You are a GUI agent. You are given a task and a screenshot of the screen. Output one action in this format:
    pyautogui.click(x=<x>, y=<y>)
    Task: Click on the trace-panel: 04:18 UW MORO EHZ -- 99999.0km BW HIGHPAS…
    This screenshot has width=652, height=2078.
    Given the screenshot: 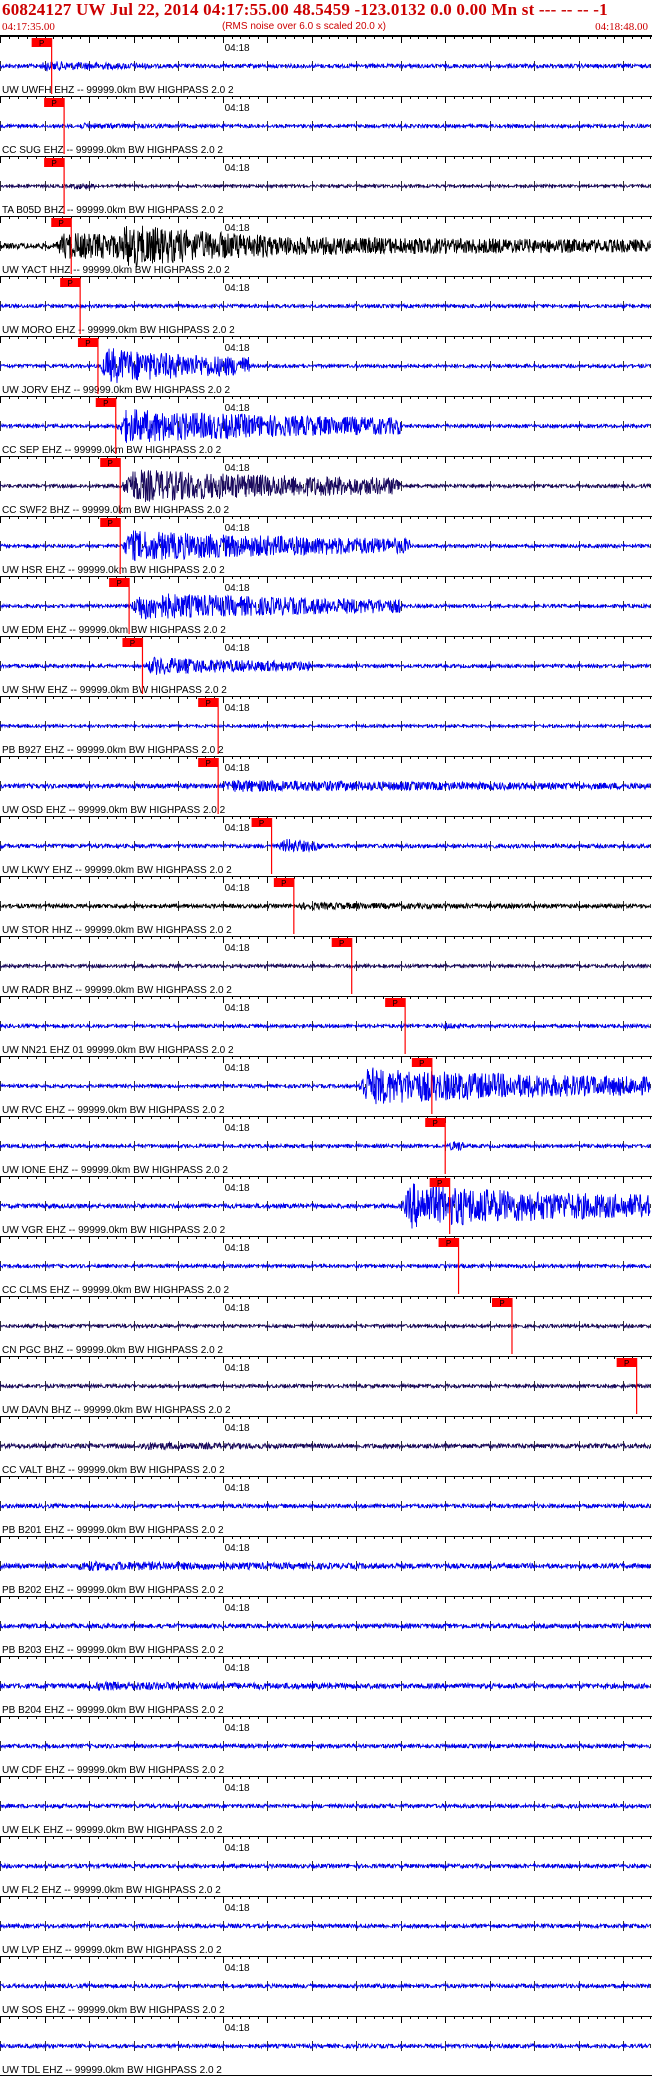 What is the action you would take?
    pyautogui.click(x=326, y=306)
    